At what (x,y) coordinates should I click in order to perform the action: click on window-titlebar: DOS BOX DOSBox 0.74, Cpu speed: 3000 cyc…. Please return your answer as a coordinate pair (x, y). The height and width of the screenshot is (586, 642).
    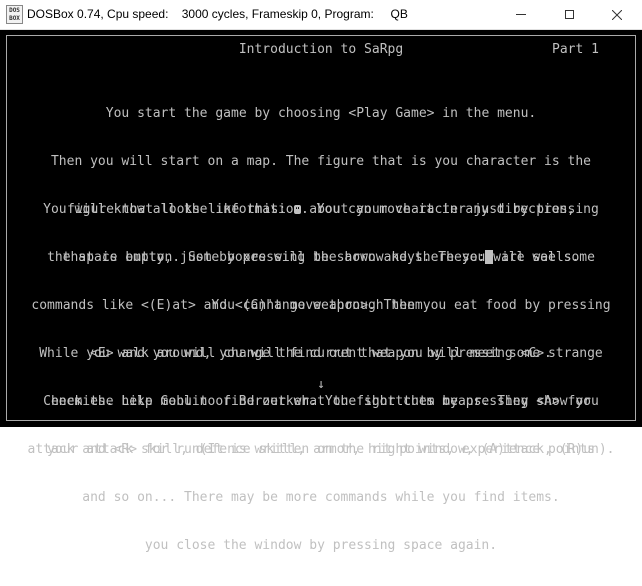
    Looking at the image, I should click on (321, 15).